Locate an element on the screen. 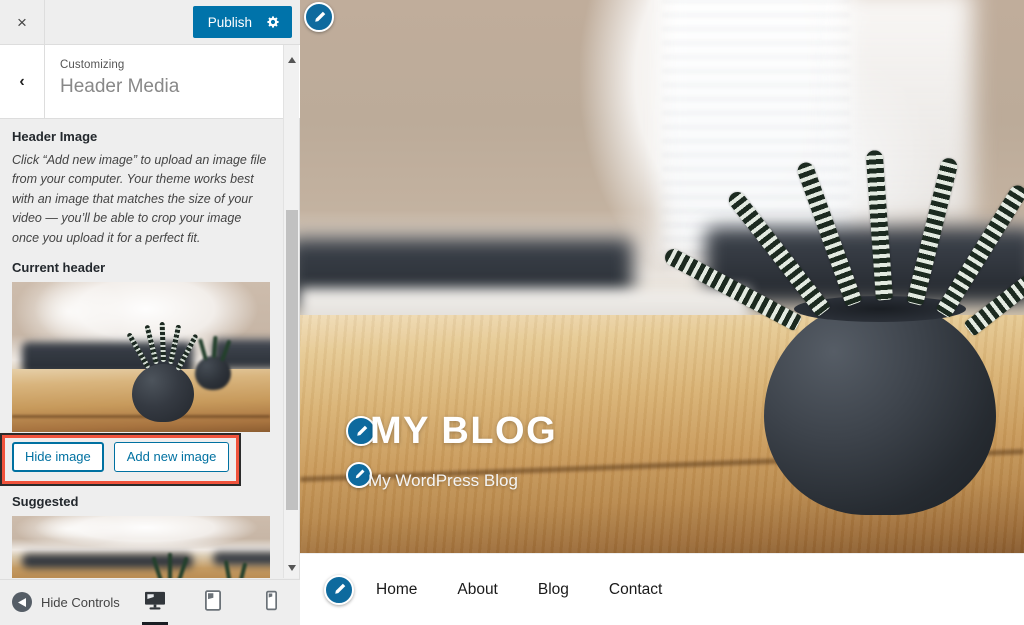  chevron-left-icon: ‹ is located at coordinates (22, 81).